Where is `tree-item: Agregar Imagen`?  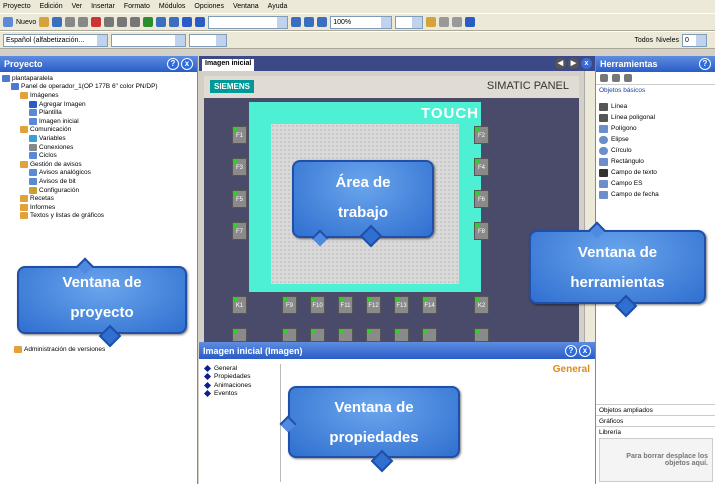 tree-item: Agregar Imagen is located at coordinates (98, 104).